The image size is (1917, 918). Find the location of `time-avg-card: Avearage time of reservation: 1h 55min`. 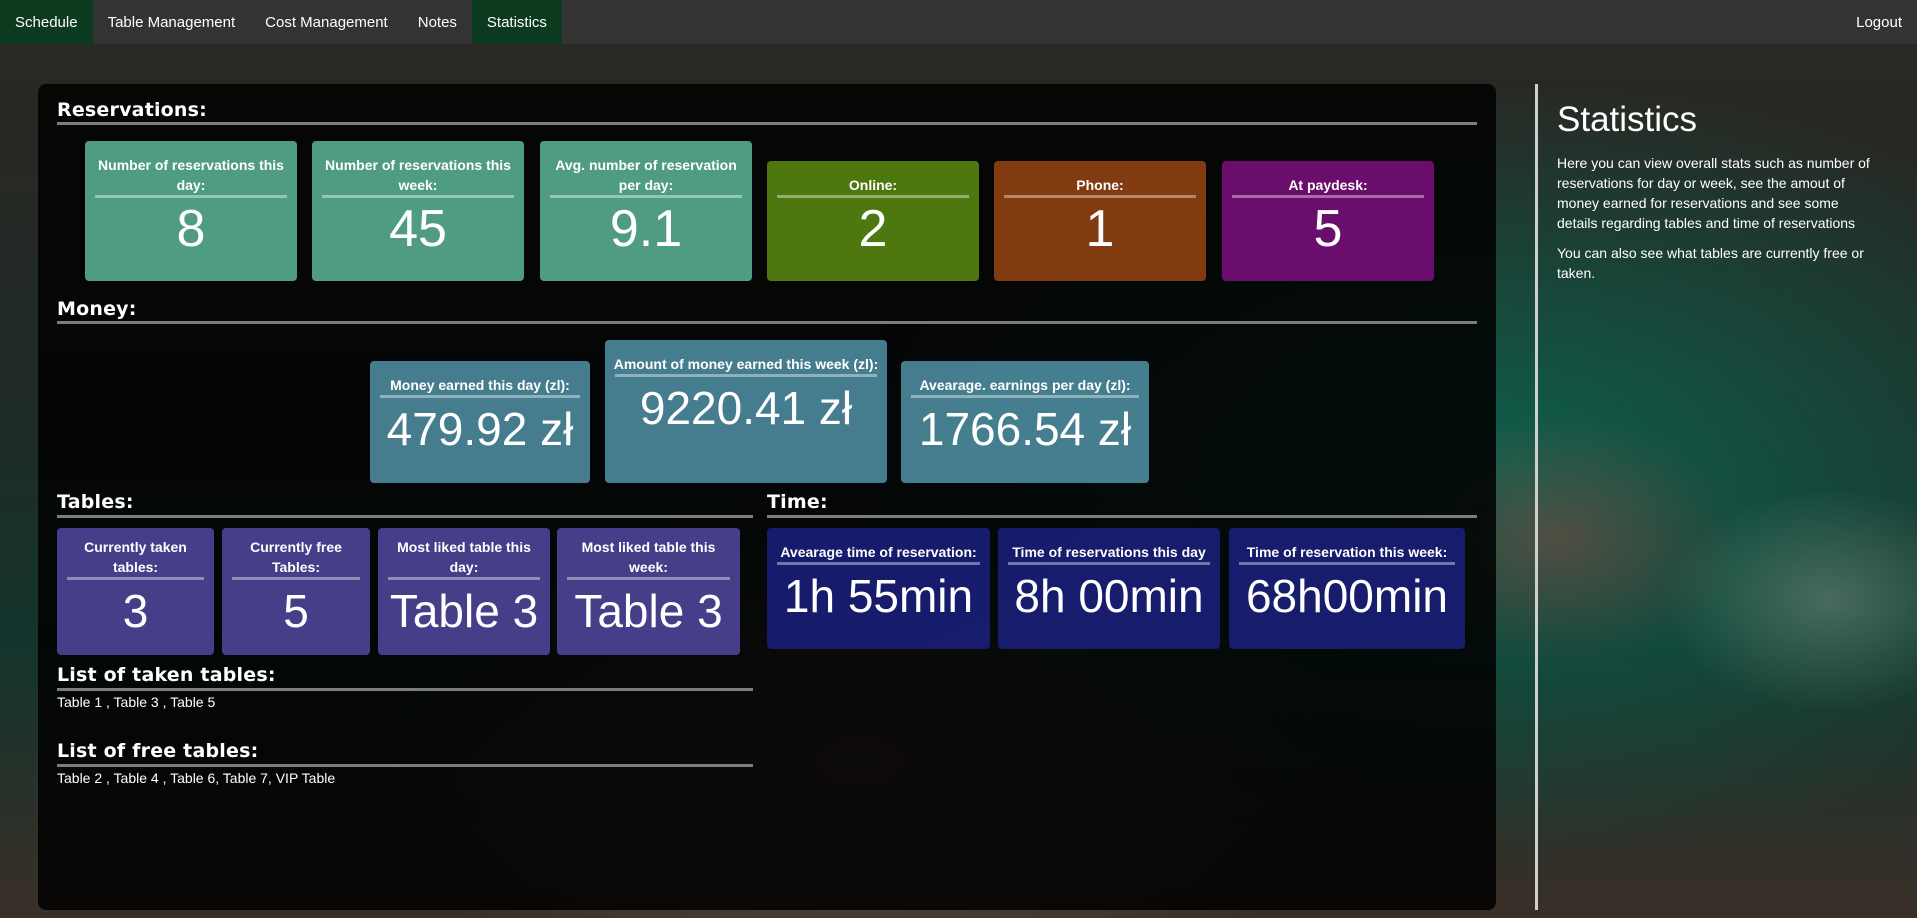

time-avg-card: Avearage time of reservation: 1h 55min is located at coordinates (878, 588).